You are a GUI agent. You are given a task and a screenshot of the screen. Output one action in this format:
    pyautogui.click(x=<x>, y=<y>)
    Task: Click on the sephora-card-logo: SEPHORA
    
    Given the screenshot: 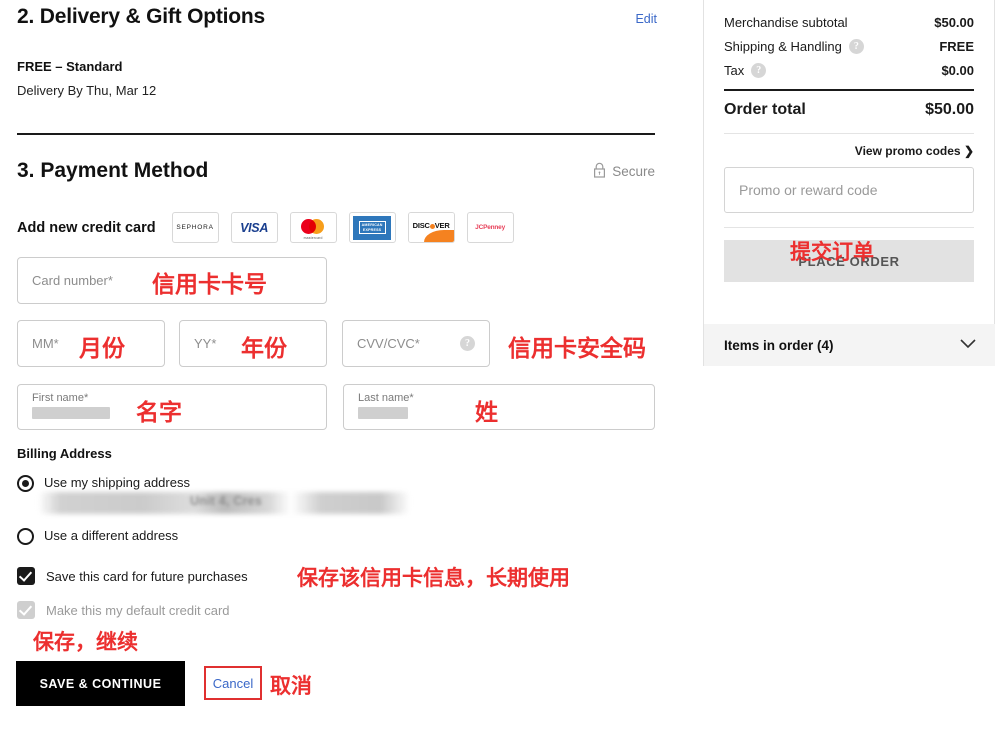 What is the action you would take?
    pyautogui.click(x=195, y=227)
    